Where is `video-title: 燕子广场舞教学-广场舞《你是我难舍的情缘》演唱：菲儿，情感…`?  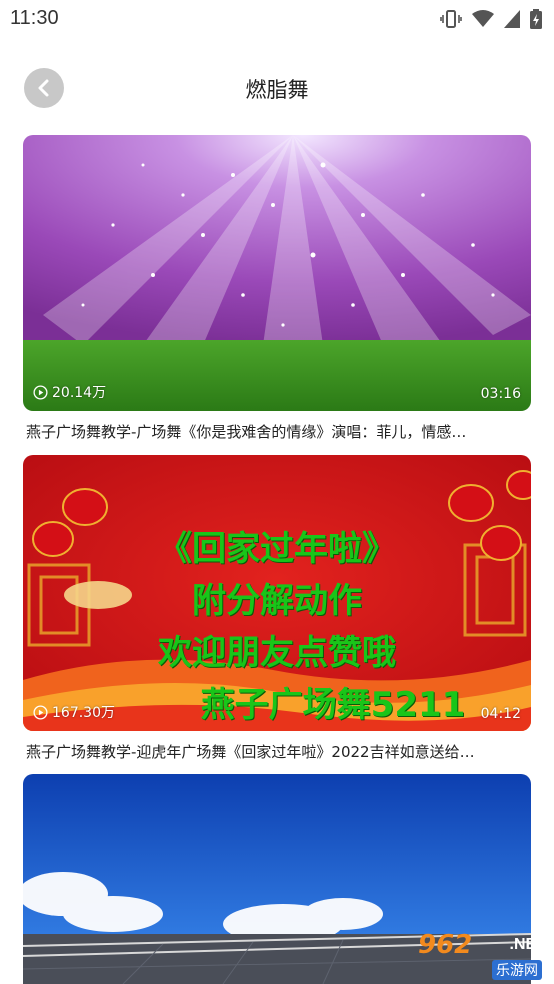 video-title: 燕子广场舞教学-广场舞《你是我难舍的情缘》演唱：菲儿，情感… is located at coordinates (273, 431).